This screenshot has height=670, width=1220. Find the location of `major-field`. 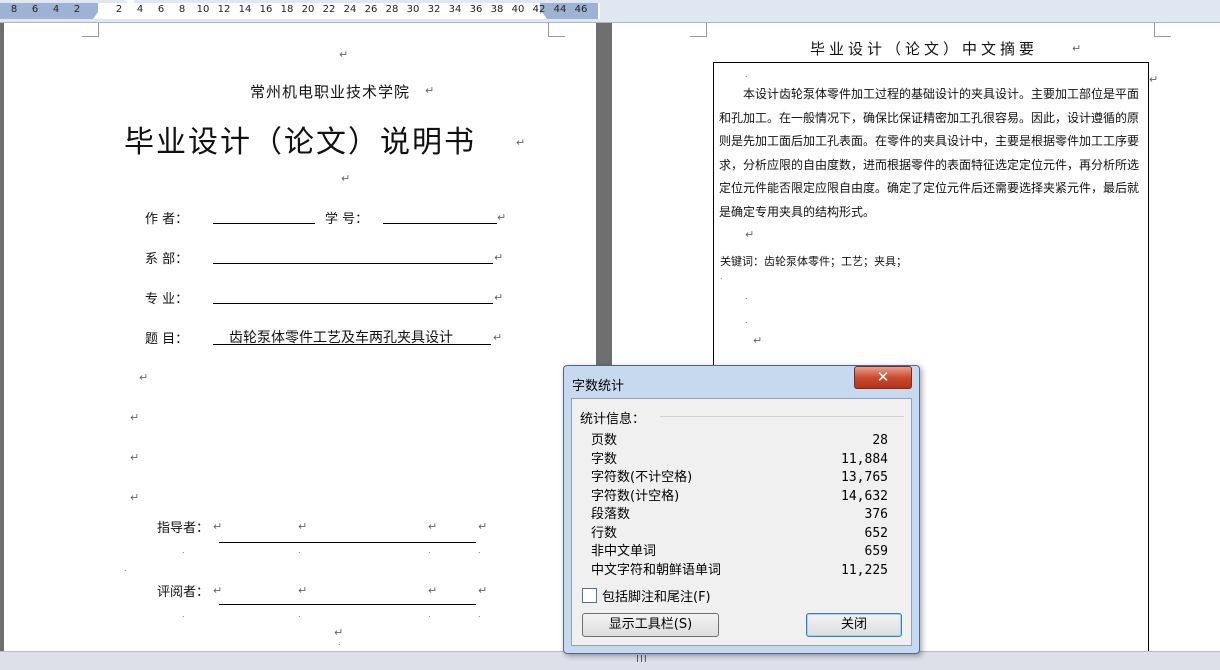

major-field is located at coordinates (353, 303).